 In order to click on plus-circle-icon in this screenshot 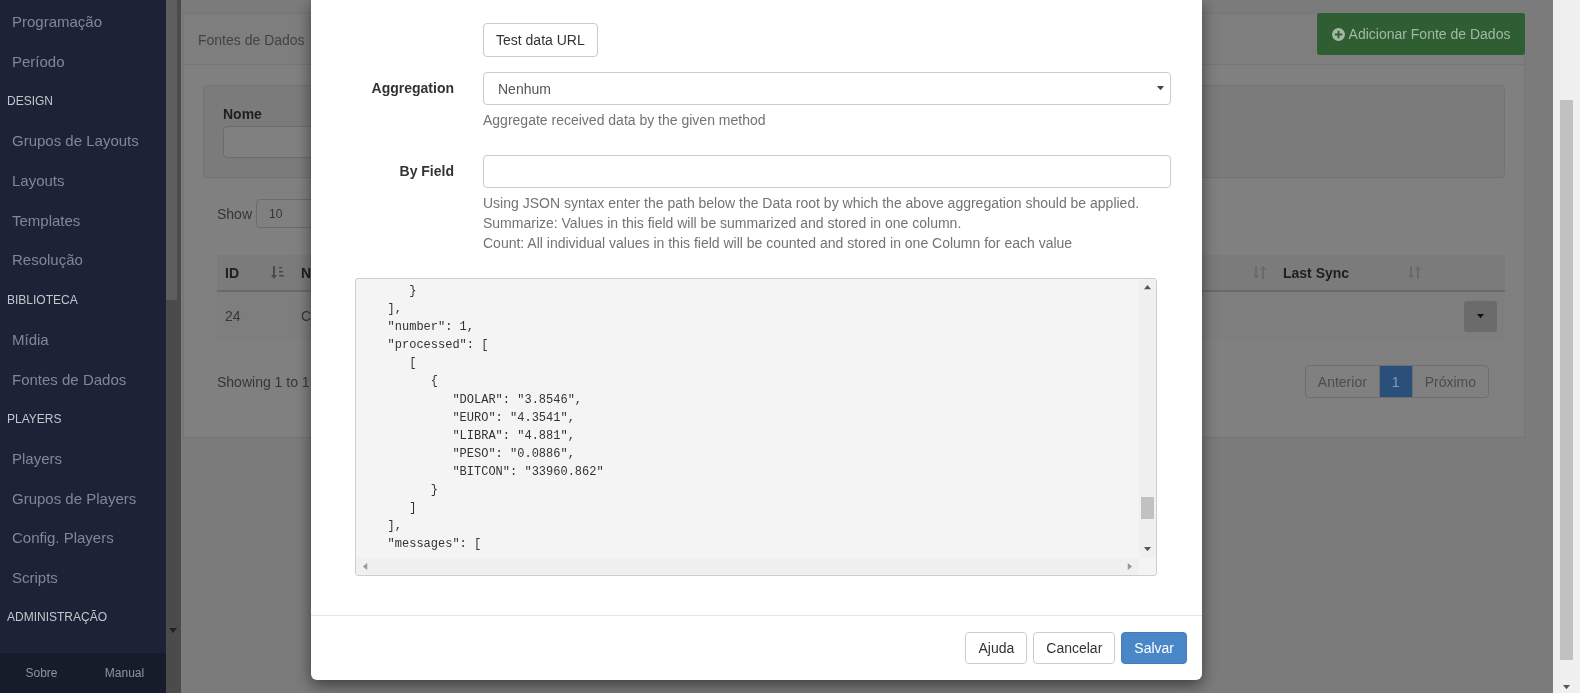, I will do `click(1338, 34)`.